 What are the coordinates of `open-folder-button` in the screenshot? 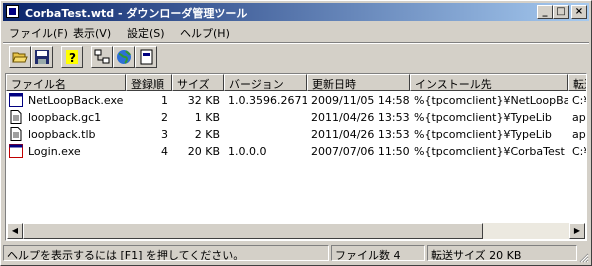 It's located at (20, 57).